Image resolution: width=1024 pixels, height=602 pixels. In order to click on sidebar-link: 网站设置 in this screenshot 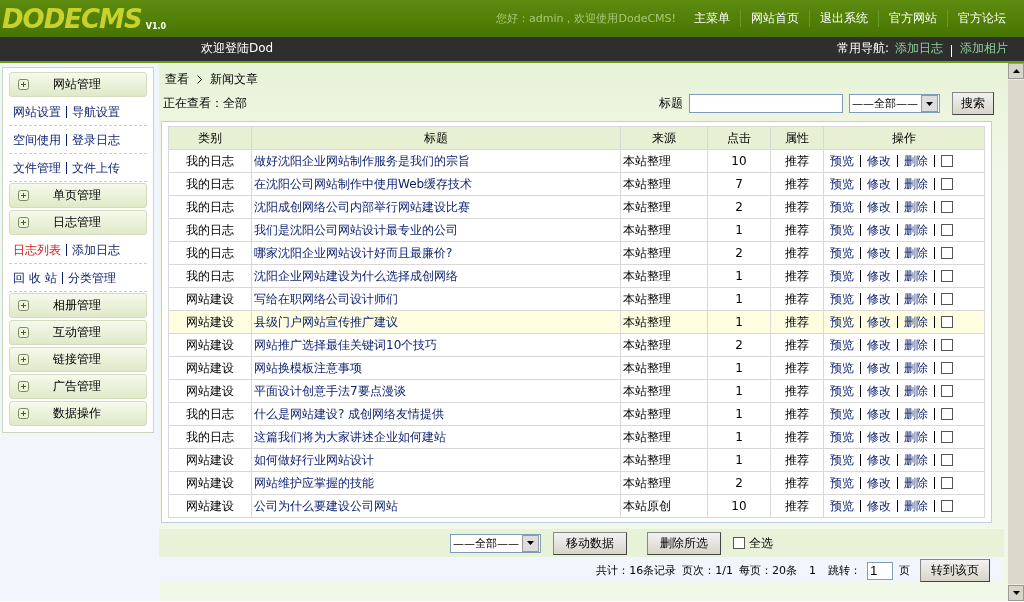, I will do `click(37, 112)`.